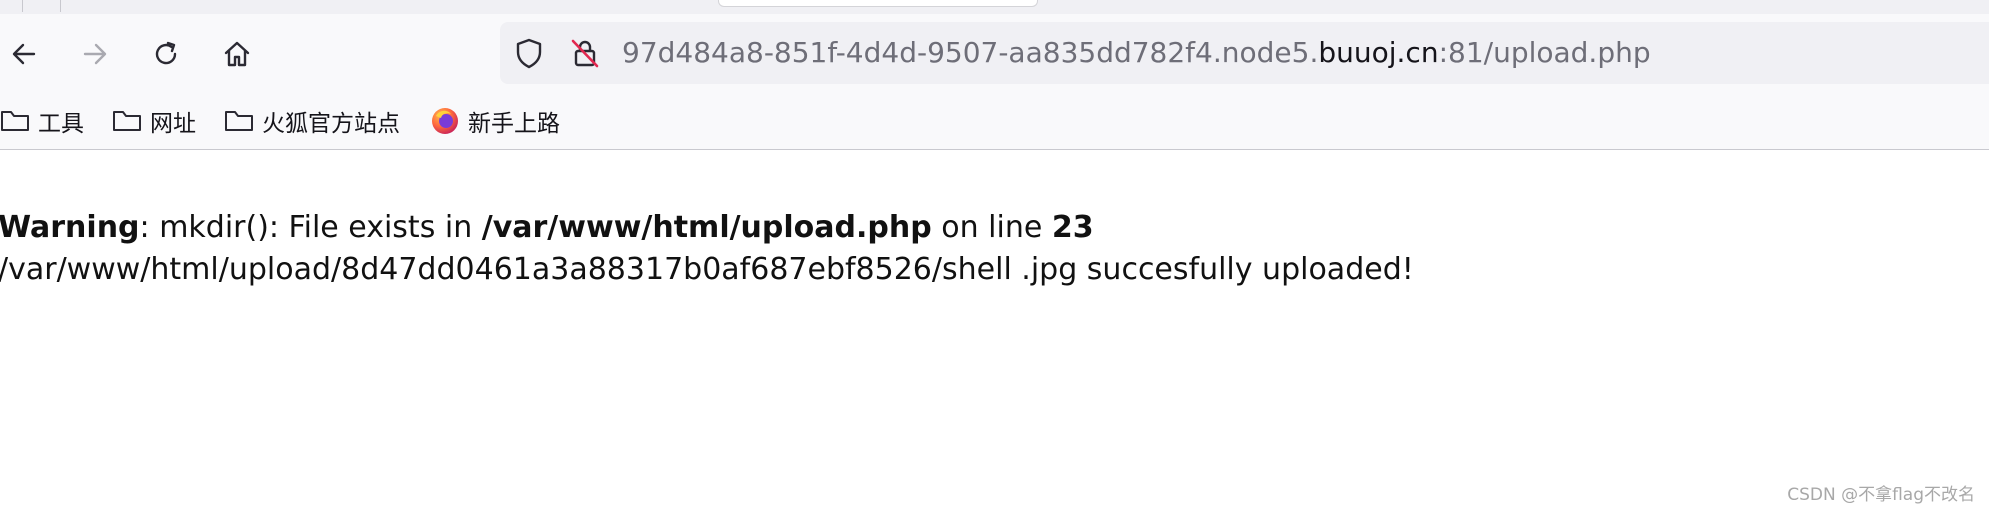 Image resolution: width=1989 pixels, height=515 pixels. I want to click on shield-icon, so click(529, 53).